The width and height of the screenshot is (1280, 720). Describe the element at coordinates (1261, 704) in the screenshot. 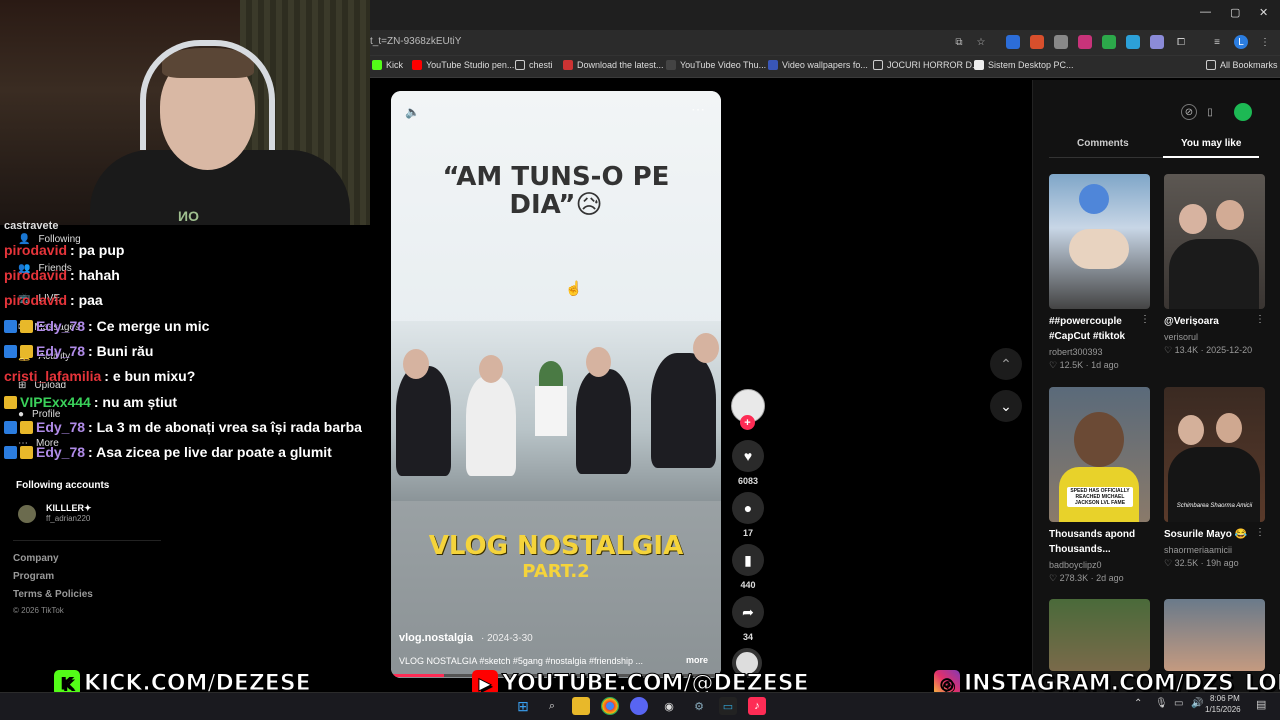

I see `notification-icon: ▤` at that location.